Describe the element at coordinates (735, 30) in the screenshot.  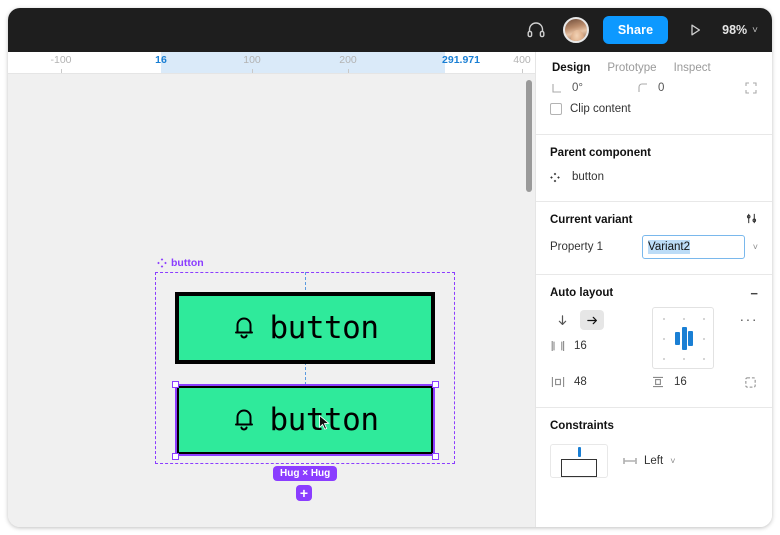
I see `zoom-level-label: 98%` at that location.